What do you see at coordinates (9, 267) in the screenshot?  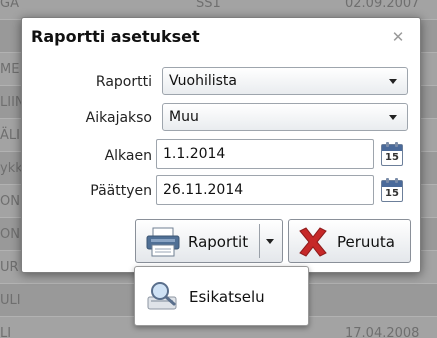 I see `table-cell: UR` at bounding box center [9, 267].